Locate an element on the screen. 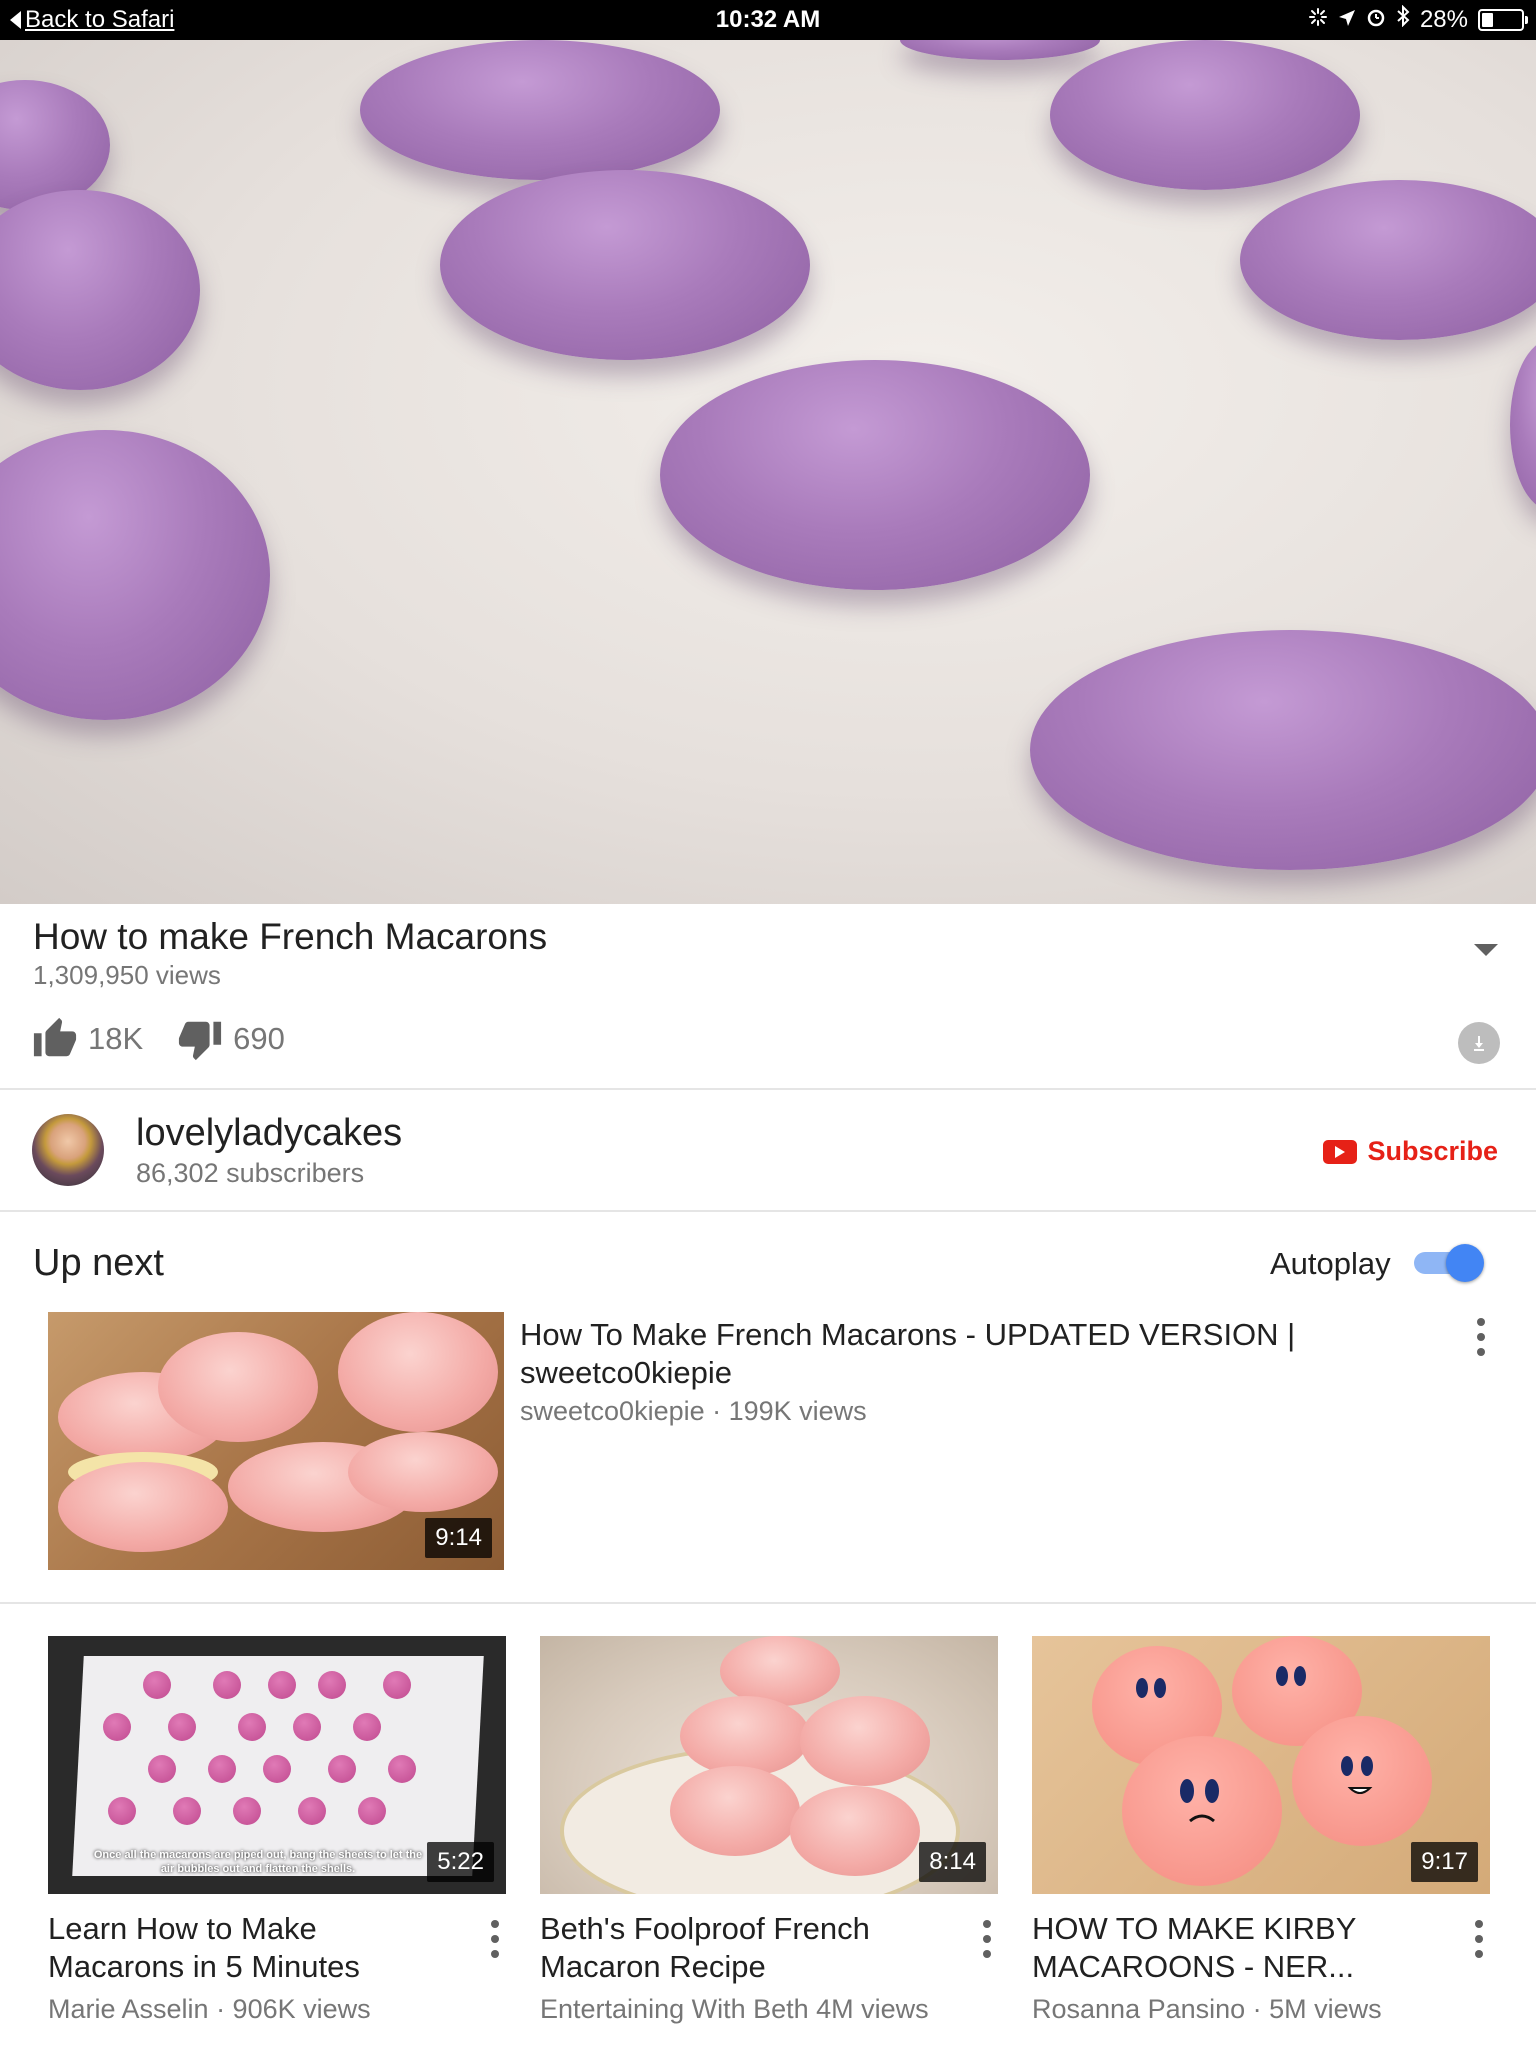 The height and width of the screenshot is (2048, 1536). dislike-button: 690 is located at coordinates (248, 1039).